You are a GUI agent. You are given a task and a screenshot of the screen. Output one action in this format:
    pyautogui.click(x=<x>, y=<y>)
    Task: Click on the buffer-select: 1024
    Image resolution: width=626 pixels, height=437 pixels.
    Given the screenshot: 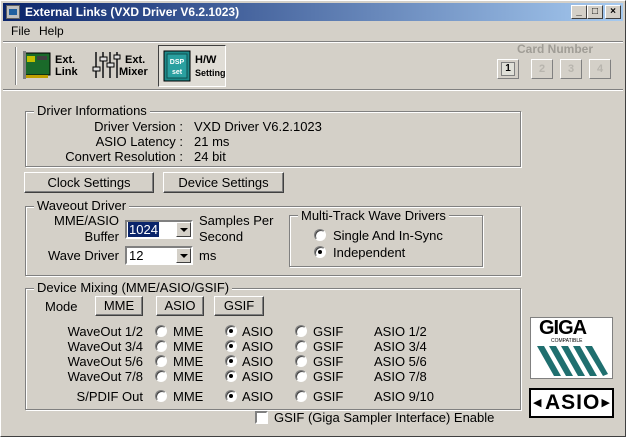 What is the action you would take?
    pyautogui.click(x=159, y=229)
    